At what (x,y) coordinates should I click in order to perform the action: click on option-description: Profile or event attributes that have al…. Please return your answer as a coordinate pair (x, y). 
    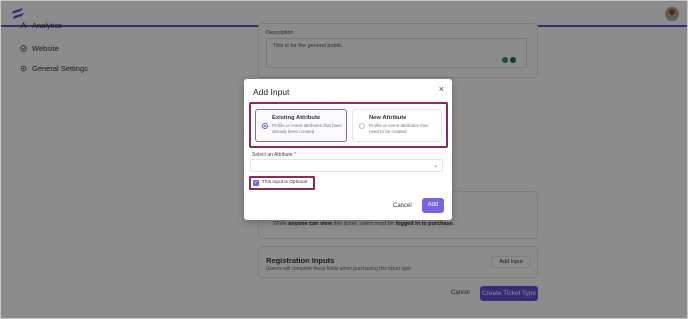
    Looking at the image, I should click on (307, 128).